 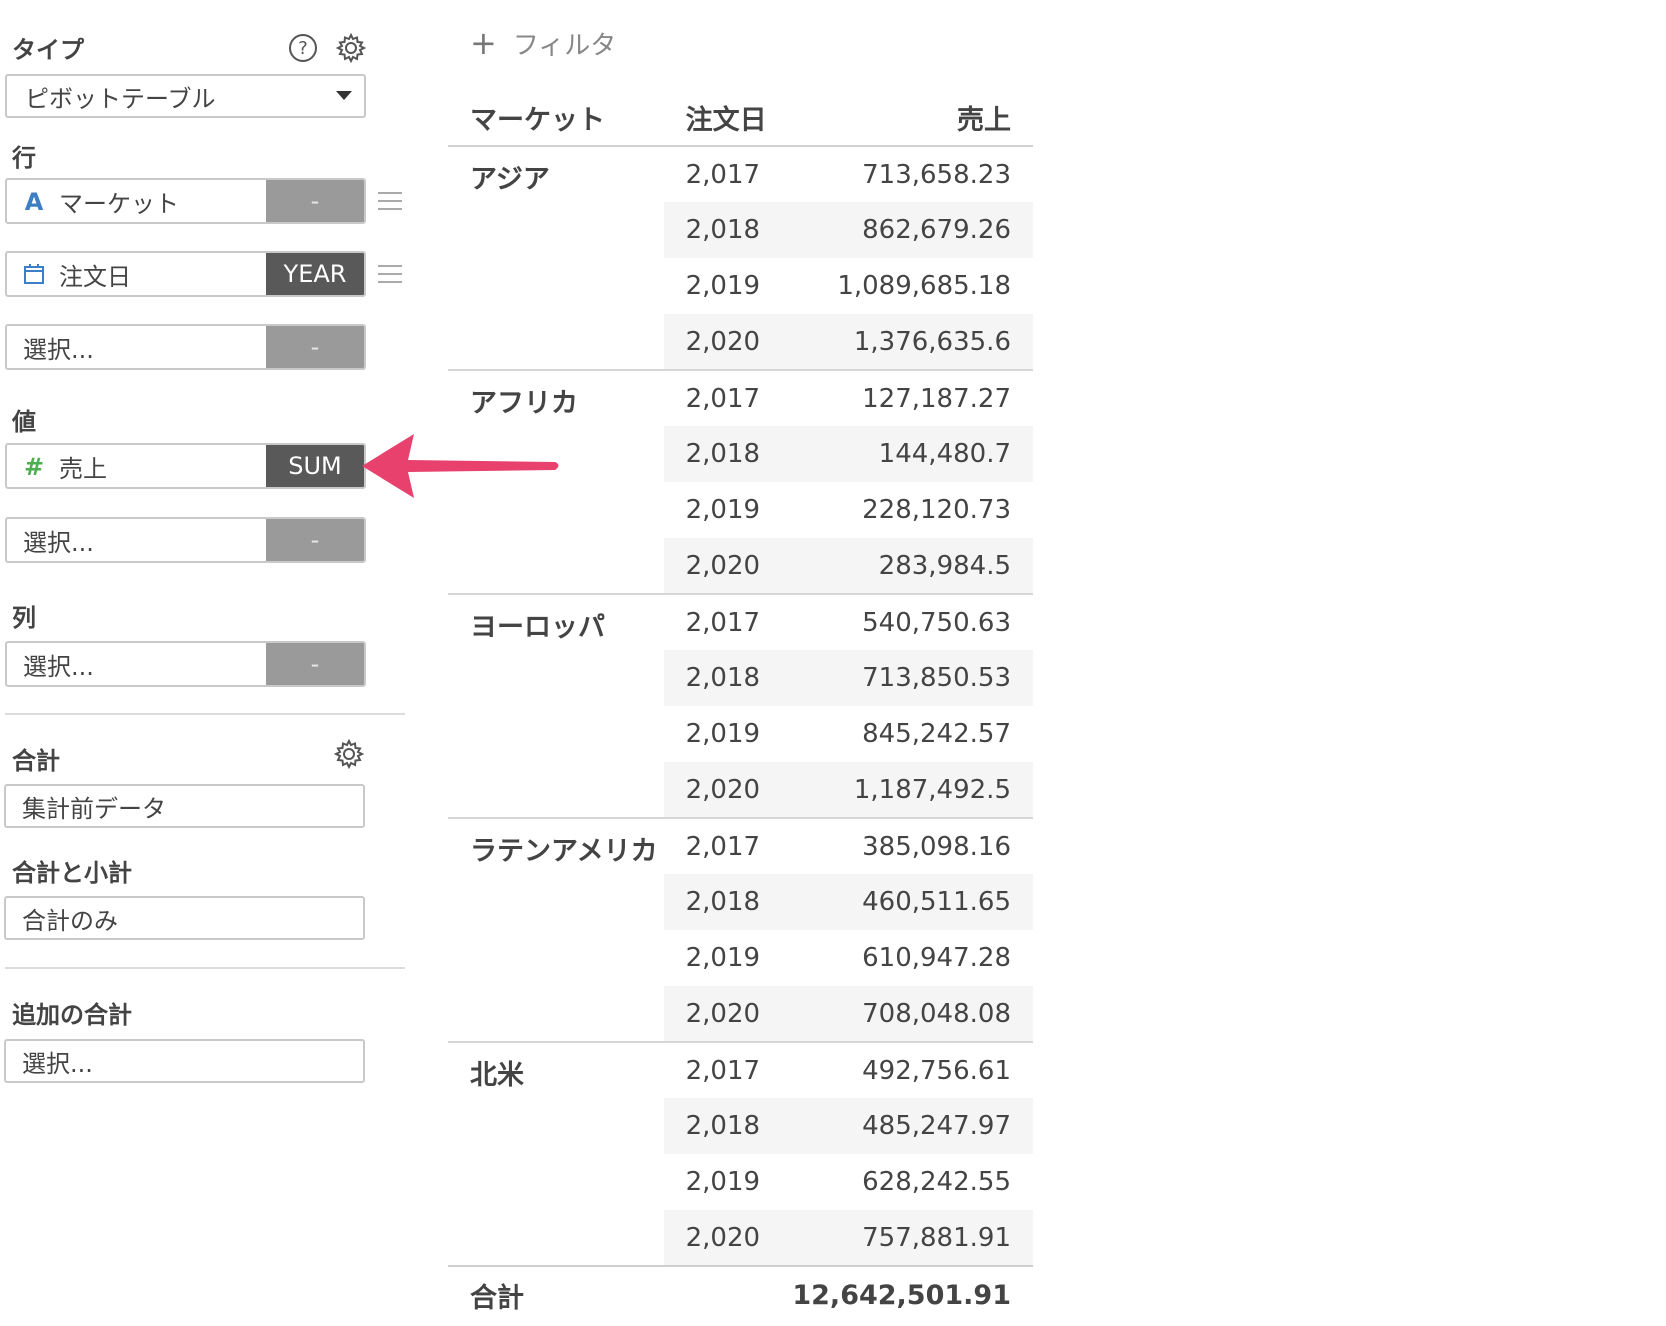 What do you see at coordinates (120, 98) in the screenshot?
I see `chart-type-value: ピボットテーブル` at bounding box center [120, 98].